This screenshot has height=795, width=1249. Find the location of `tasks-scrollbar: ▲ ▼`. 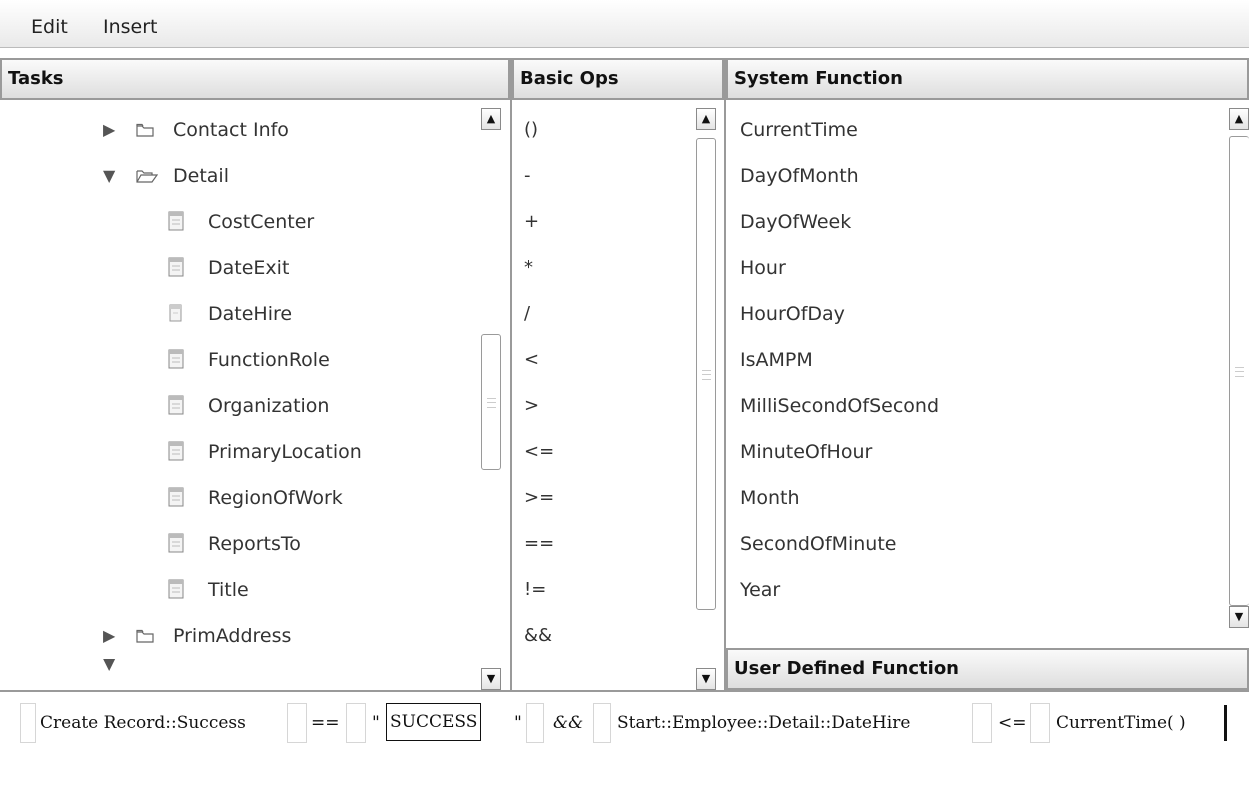

tasks-scrollbar: ▲ ▼ is located at coordinates (492, 399).